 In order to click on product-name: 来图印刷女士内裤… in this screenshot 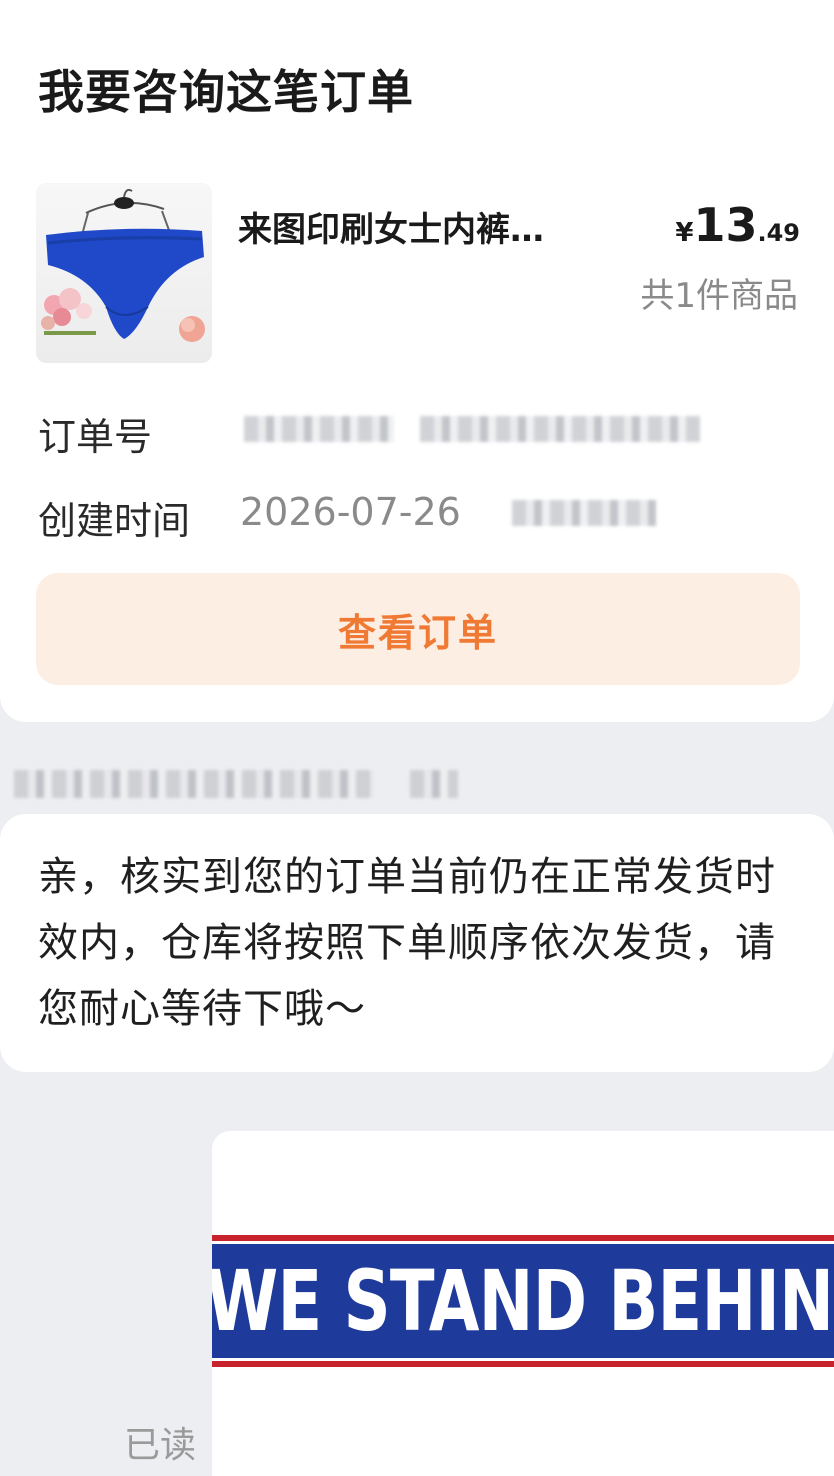, I will do `click(391, 226)`.